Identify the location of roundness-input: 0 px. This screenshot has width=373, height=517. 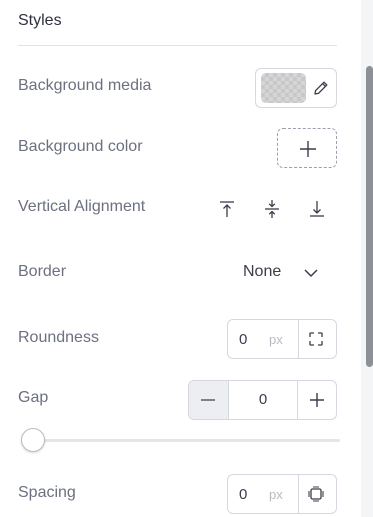
(282, 339).